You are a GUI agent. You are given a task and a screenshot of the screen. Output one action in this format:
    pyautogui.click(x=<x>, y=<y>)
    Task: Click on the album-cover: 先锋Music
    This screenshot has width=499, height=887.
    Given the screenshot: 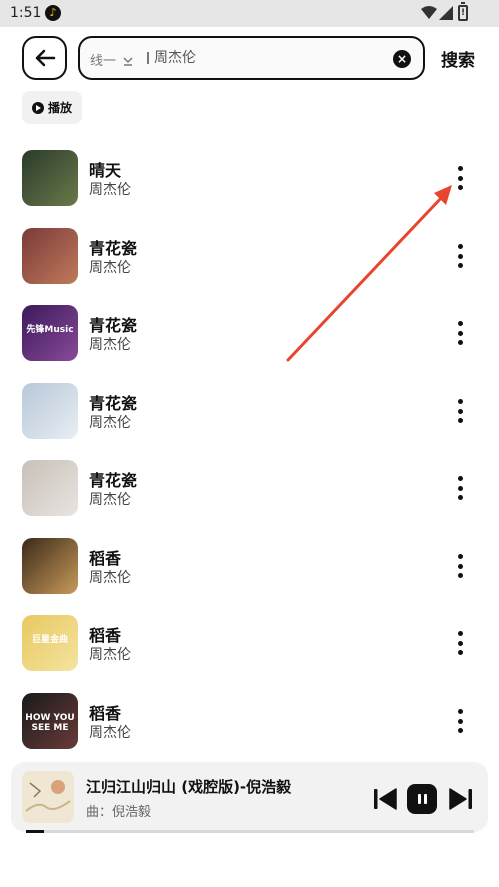 What is the action you would take?
    pyautogui.click(x=50, y=333)
    